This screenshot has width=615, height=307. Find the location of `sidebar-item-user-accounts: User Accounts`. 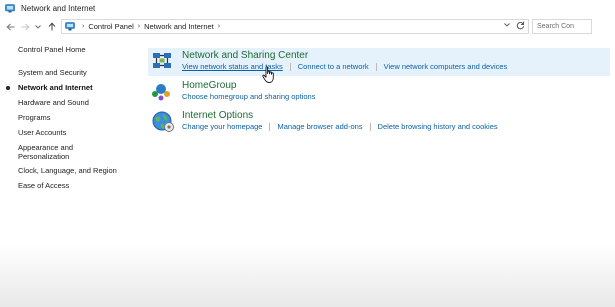

sidebar-item-user-accounts: User Accounts is located at coordinates (80, 132).